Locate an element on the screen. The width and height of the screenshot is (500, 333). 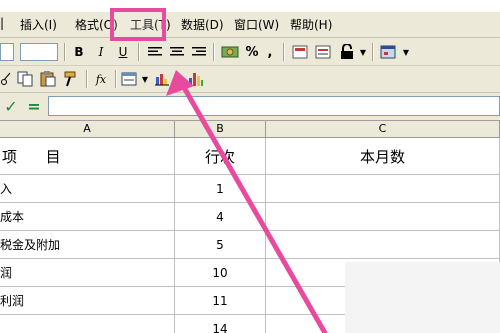
cut-icon is located at coordinates (6, 79).